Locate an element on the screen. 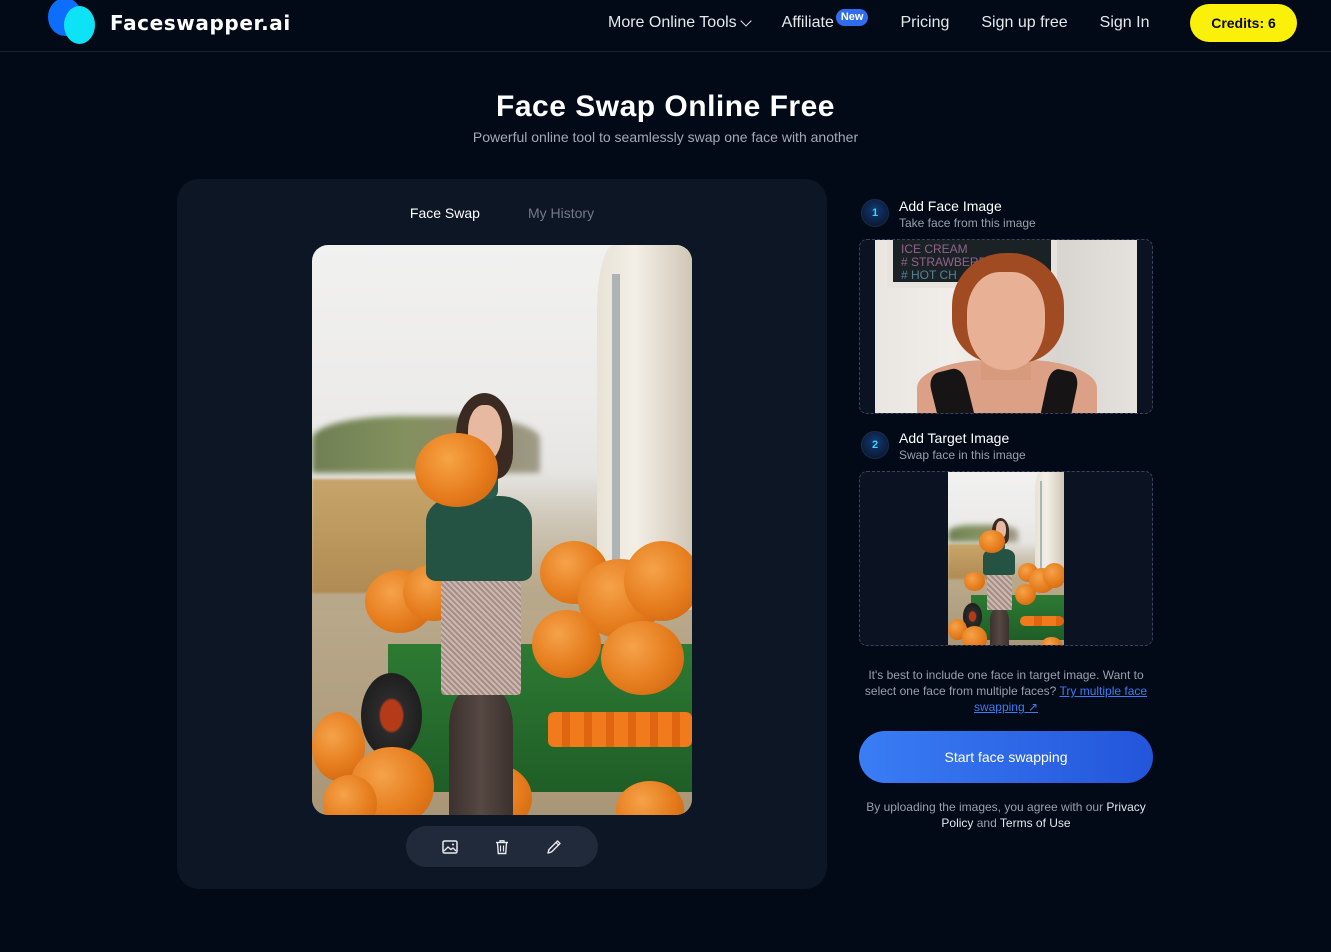  nav-sign-up: Sign up free is located at coordinates (1024, 23).